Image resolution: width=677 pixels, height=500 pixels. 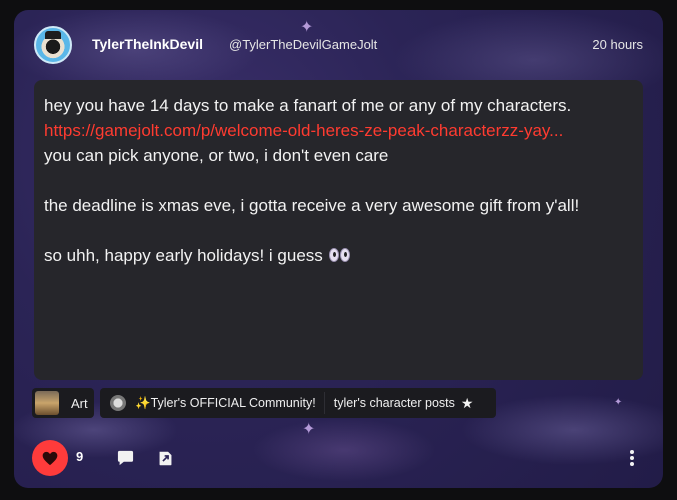 I want to click on category-label: Art, so click(x=79, y=403).